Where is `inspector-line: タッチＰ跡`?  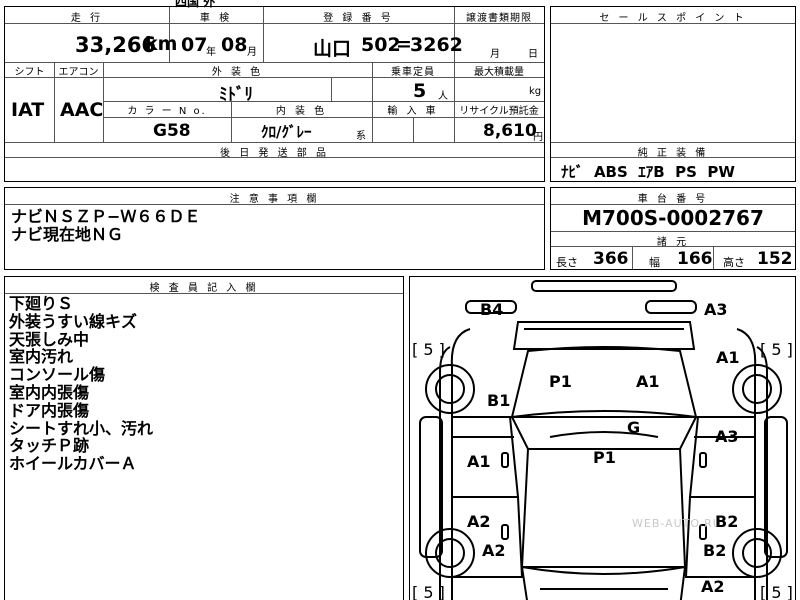
inspector-line: タッチＰ跡 is located at coordinates (49, 446).